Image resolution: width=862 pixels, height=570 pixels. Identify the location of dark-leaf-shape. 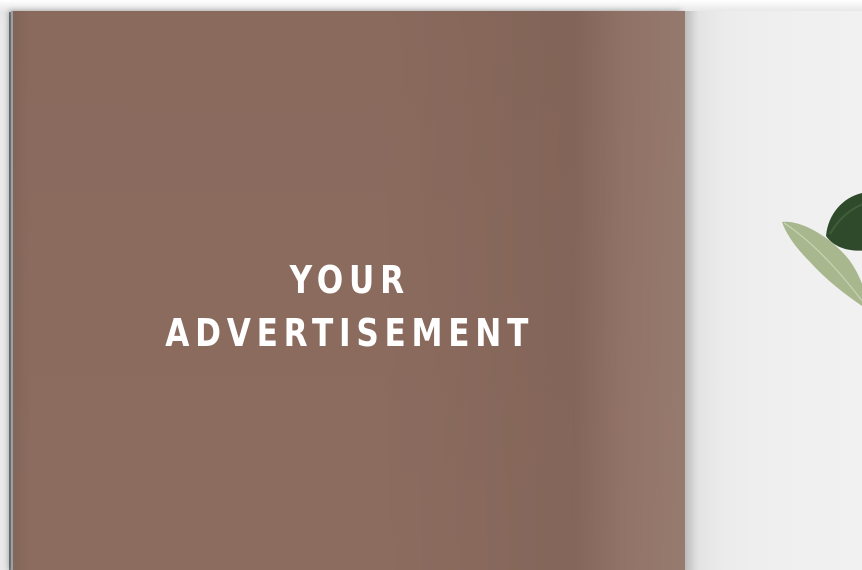
(844, 222).